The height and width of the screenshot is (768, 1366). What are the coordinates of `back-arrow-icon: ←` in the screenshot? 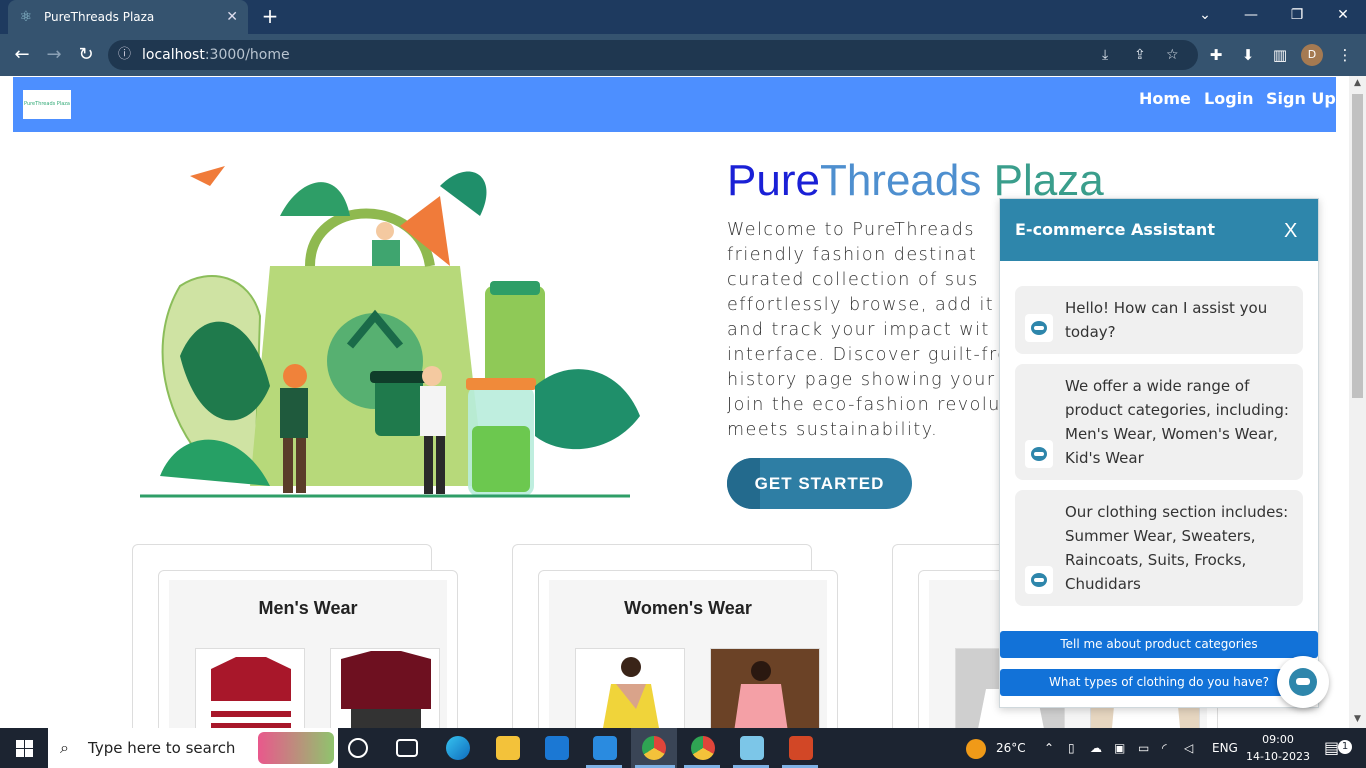 It's located at (22, 55).